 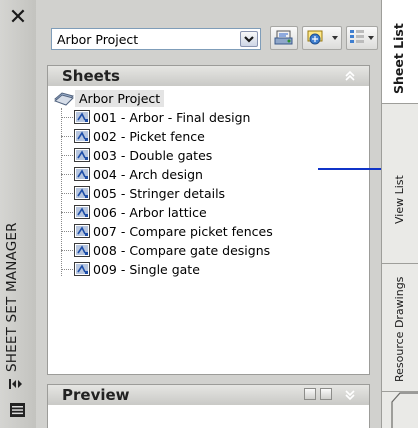 What do you see at coordinates (91, 76) in the screenshot?
I see `sheets-panel-title: Sheets` at bounding box center [91, 76].